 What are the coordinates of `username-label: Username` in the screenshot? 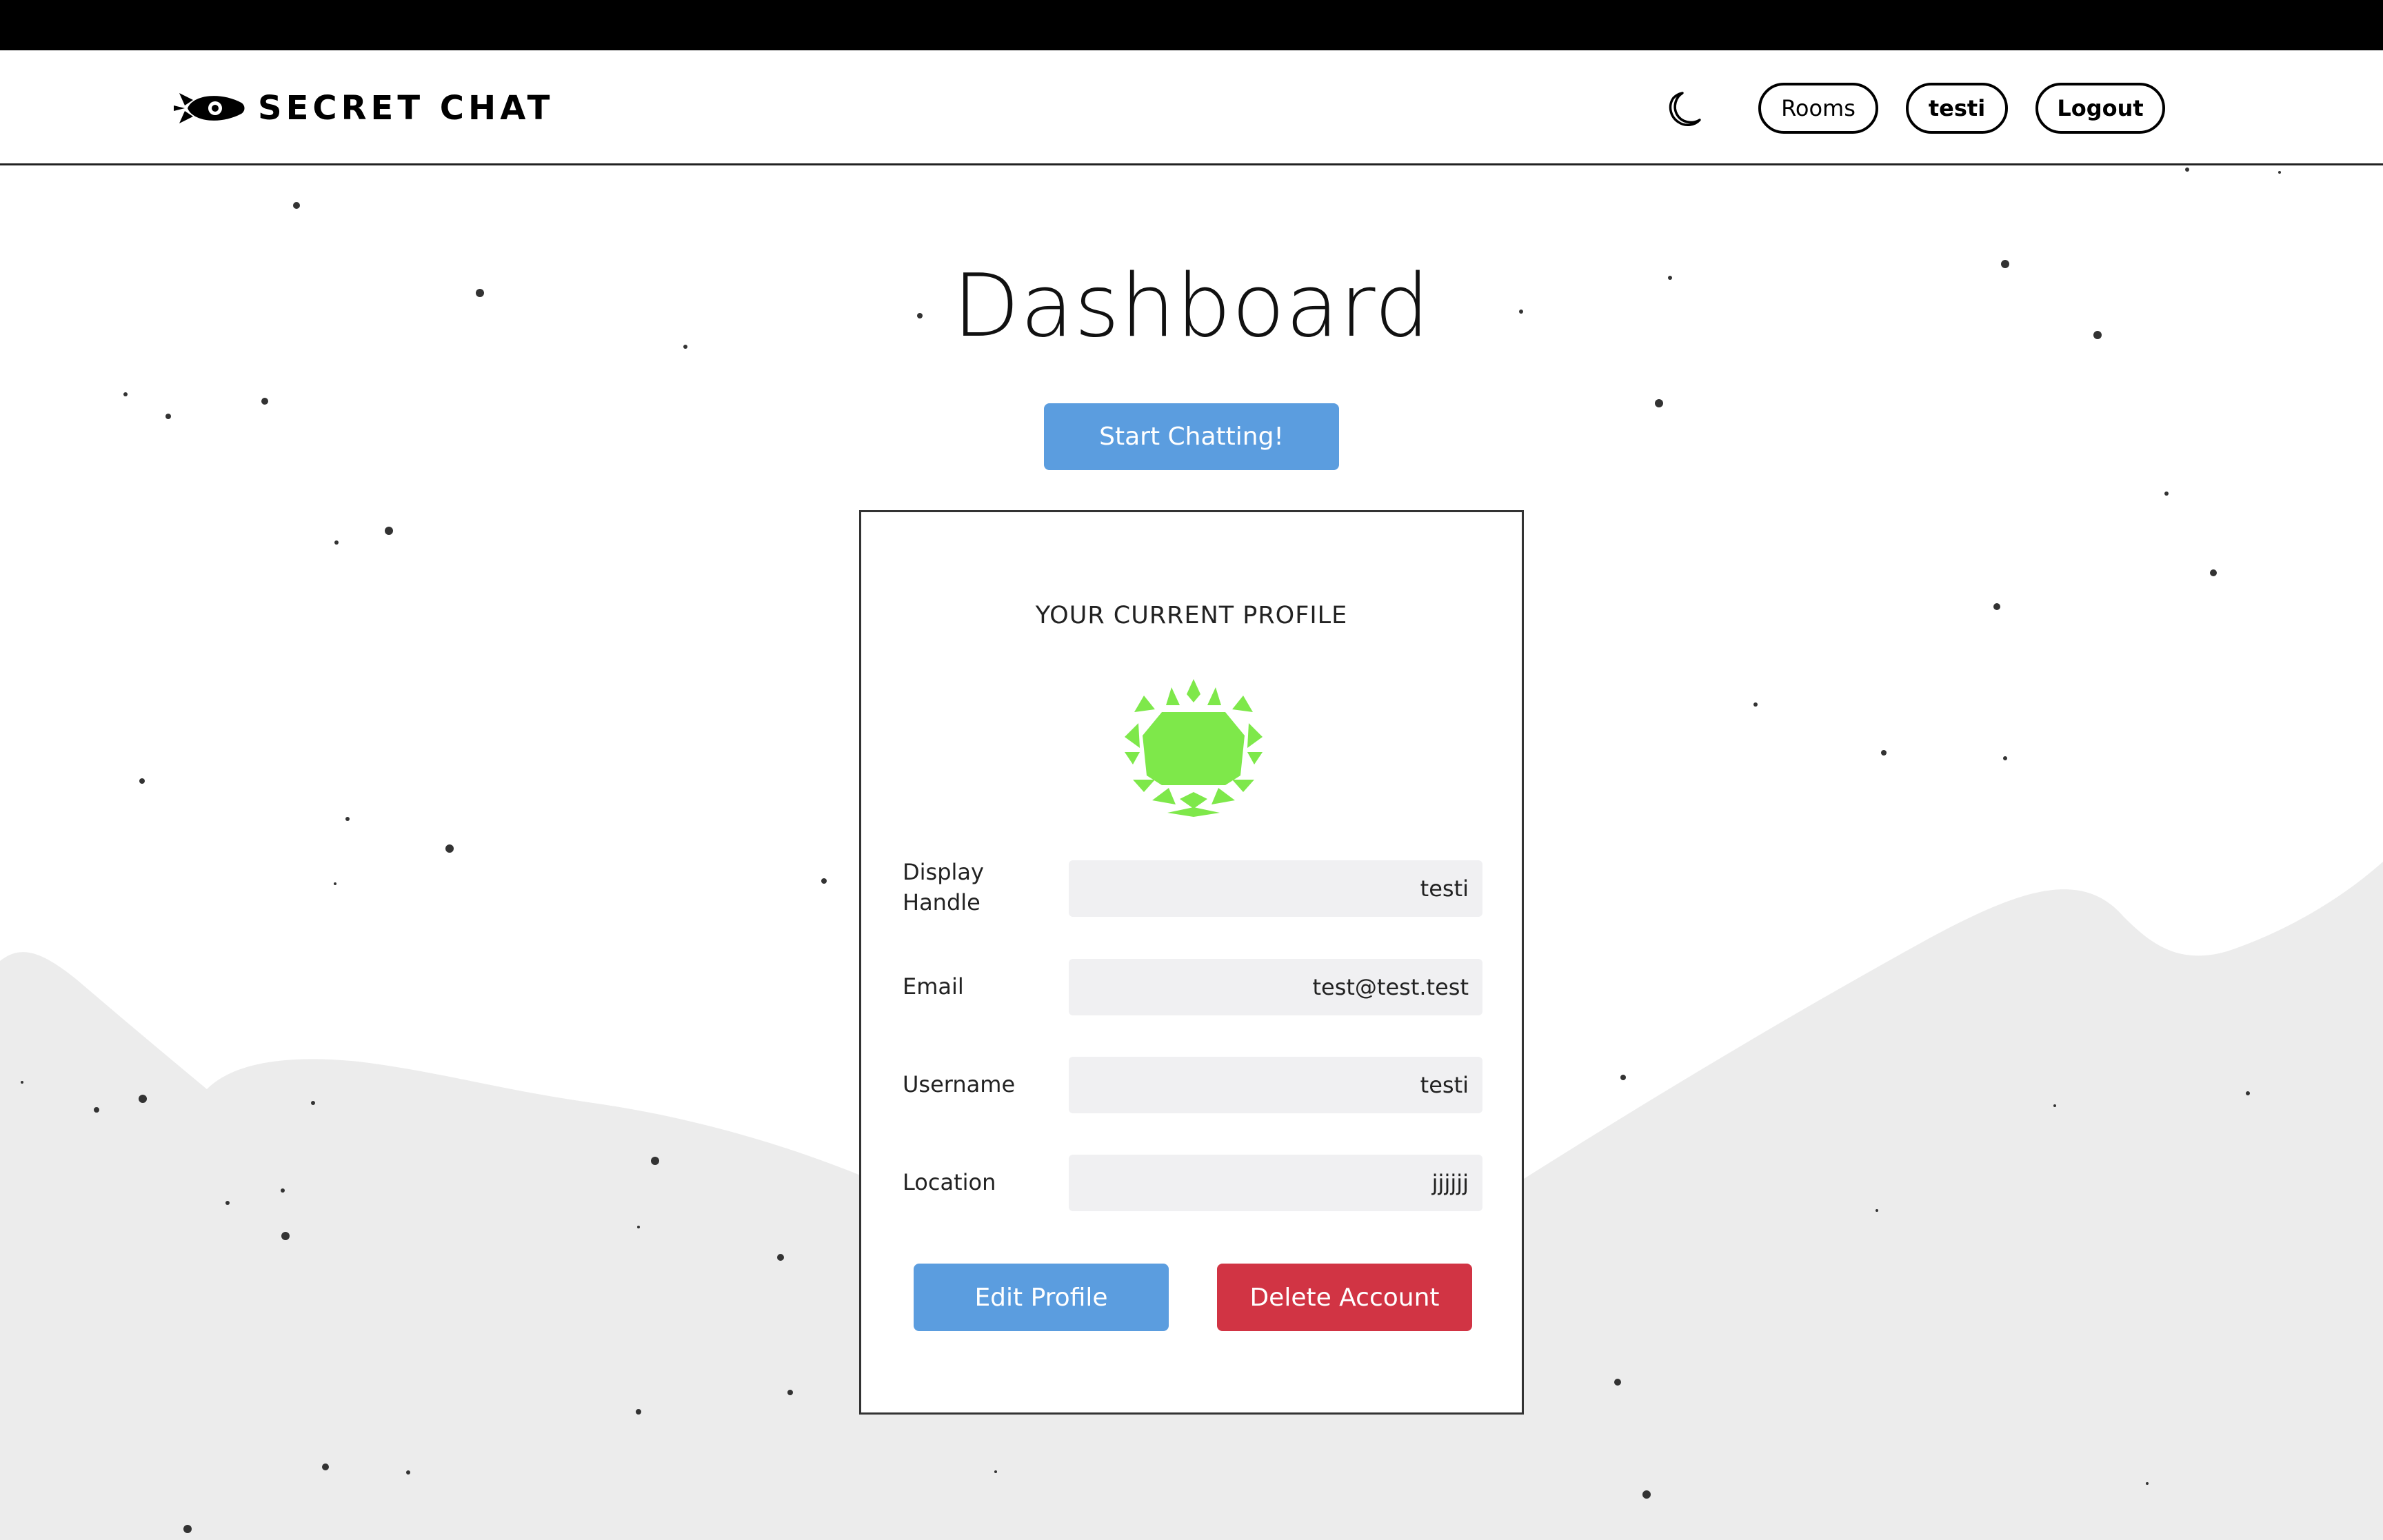 It's located at (959, 1084).